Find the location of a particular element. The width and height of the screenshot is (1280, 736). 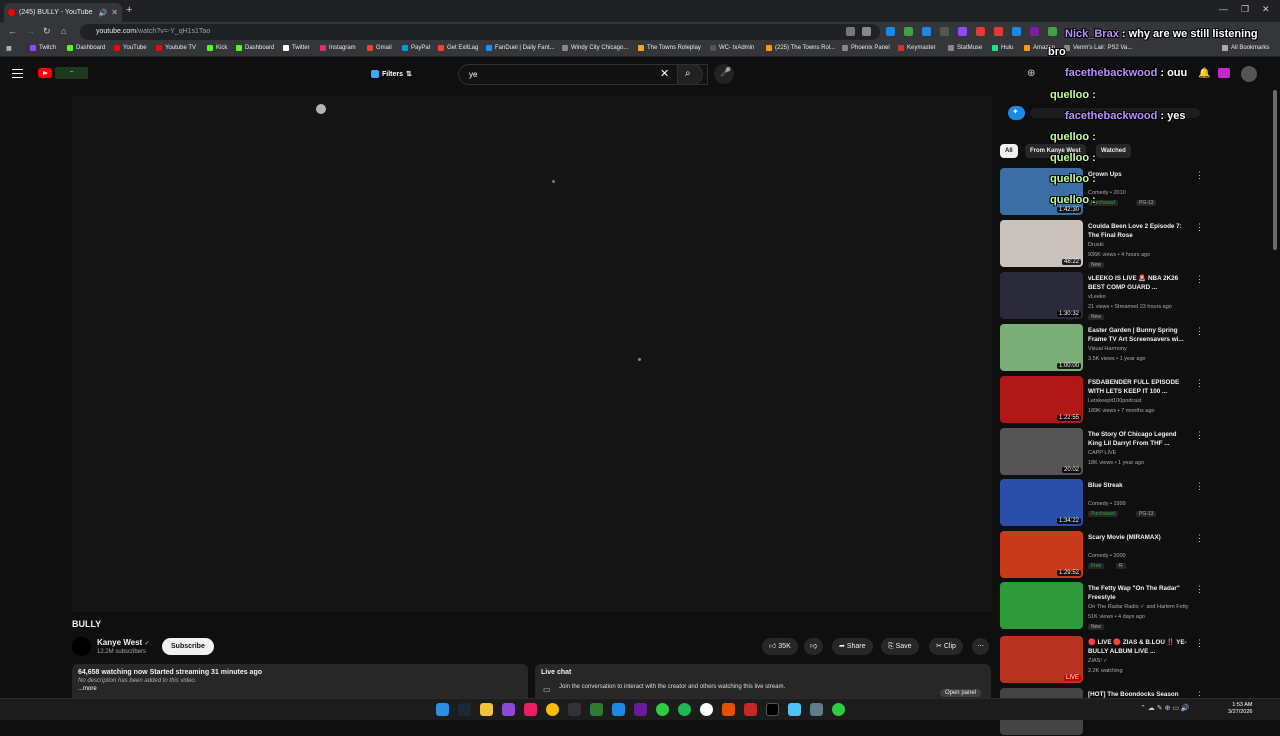

apps-icon: ▦ is located at coordinates (9, 48).